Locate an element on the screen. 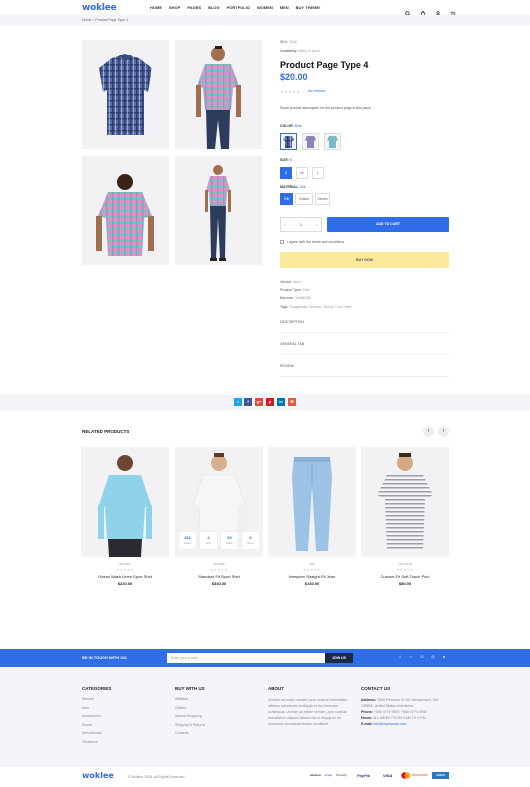 The height and width of the screenshot is (787, 530). nav-women: WOMEN is located at coordinates (265, 7).